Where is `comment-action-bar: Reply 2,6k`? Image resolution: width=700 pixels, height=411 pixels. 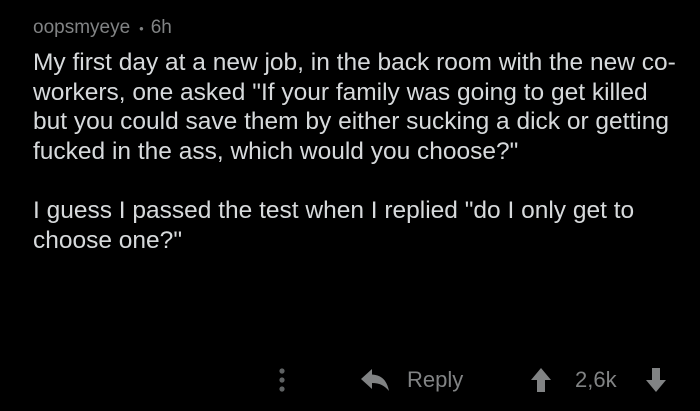 comment-action-bar: Reply 2,6k is located at coordinates (350, 380).